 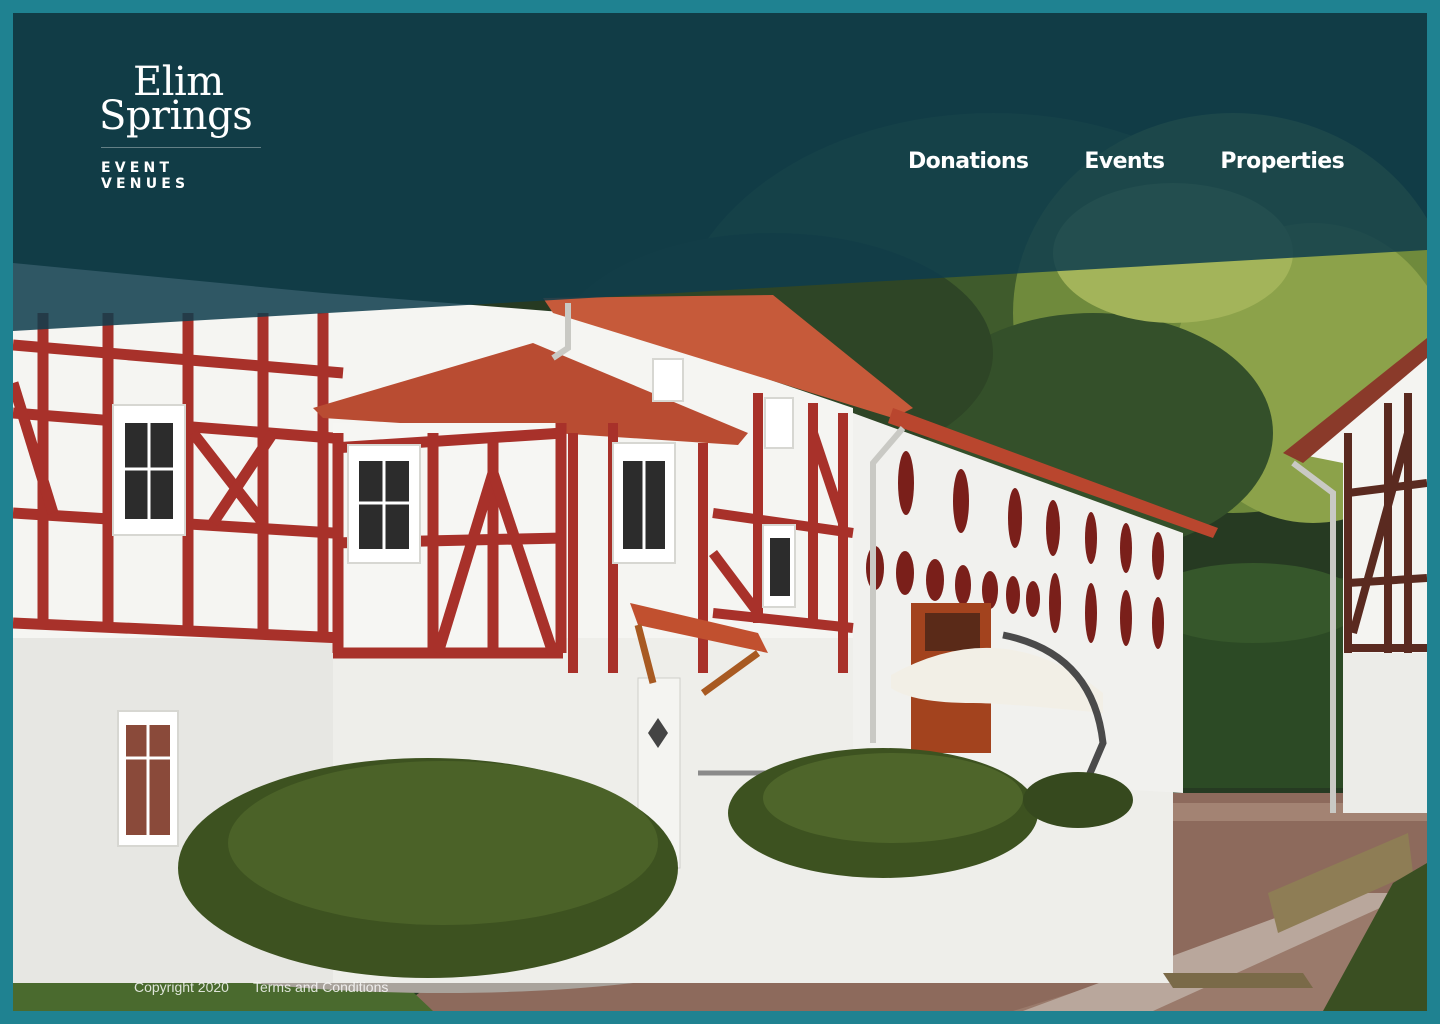 What do you see at coordinates (1282, 161) in the screenshot?
I see `nav-item-properties: Properties` at bounding box center [1282, 161].